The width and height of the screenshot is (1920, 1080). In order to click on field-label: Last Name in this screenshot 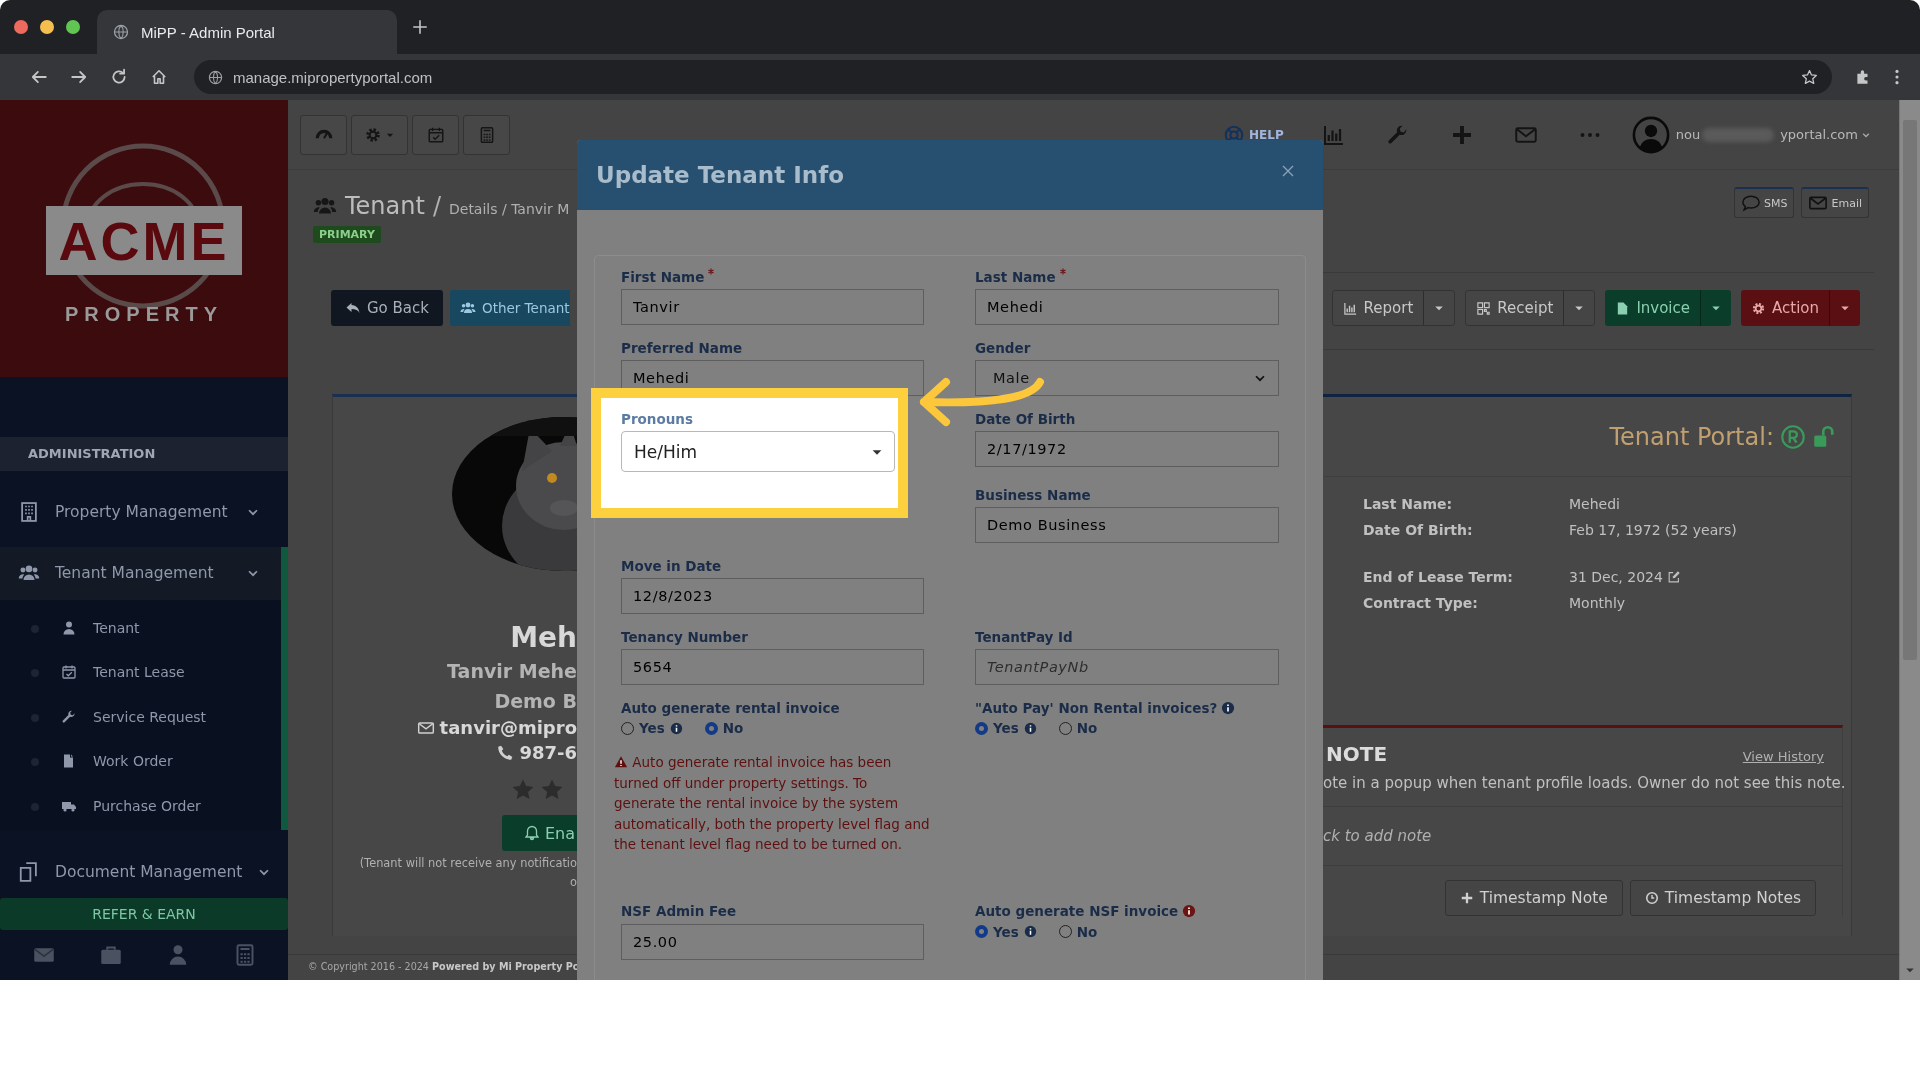, I will do `click(1015, 276)`.